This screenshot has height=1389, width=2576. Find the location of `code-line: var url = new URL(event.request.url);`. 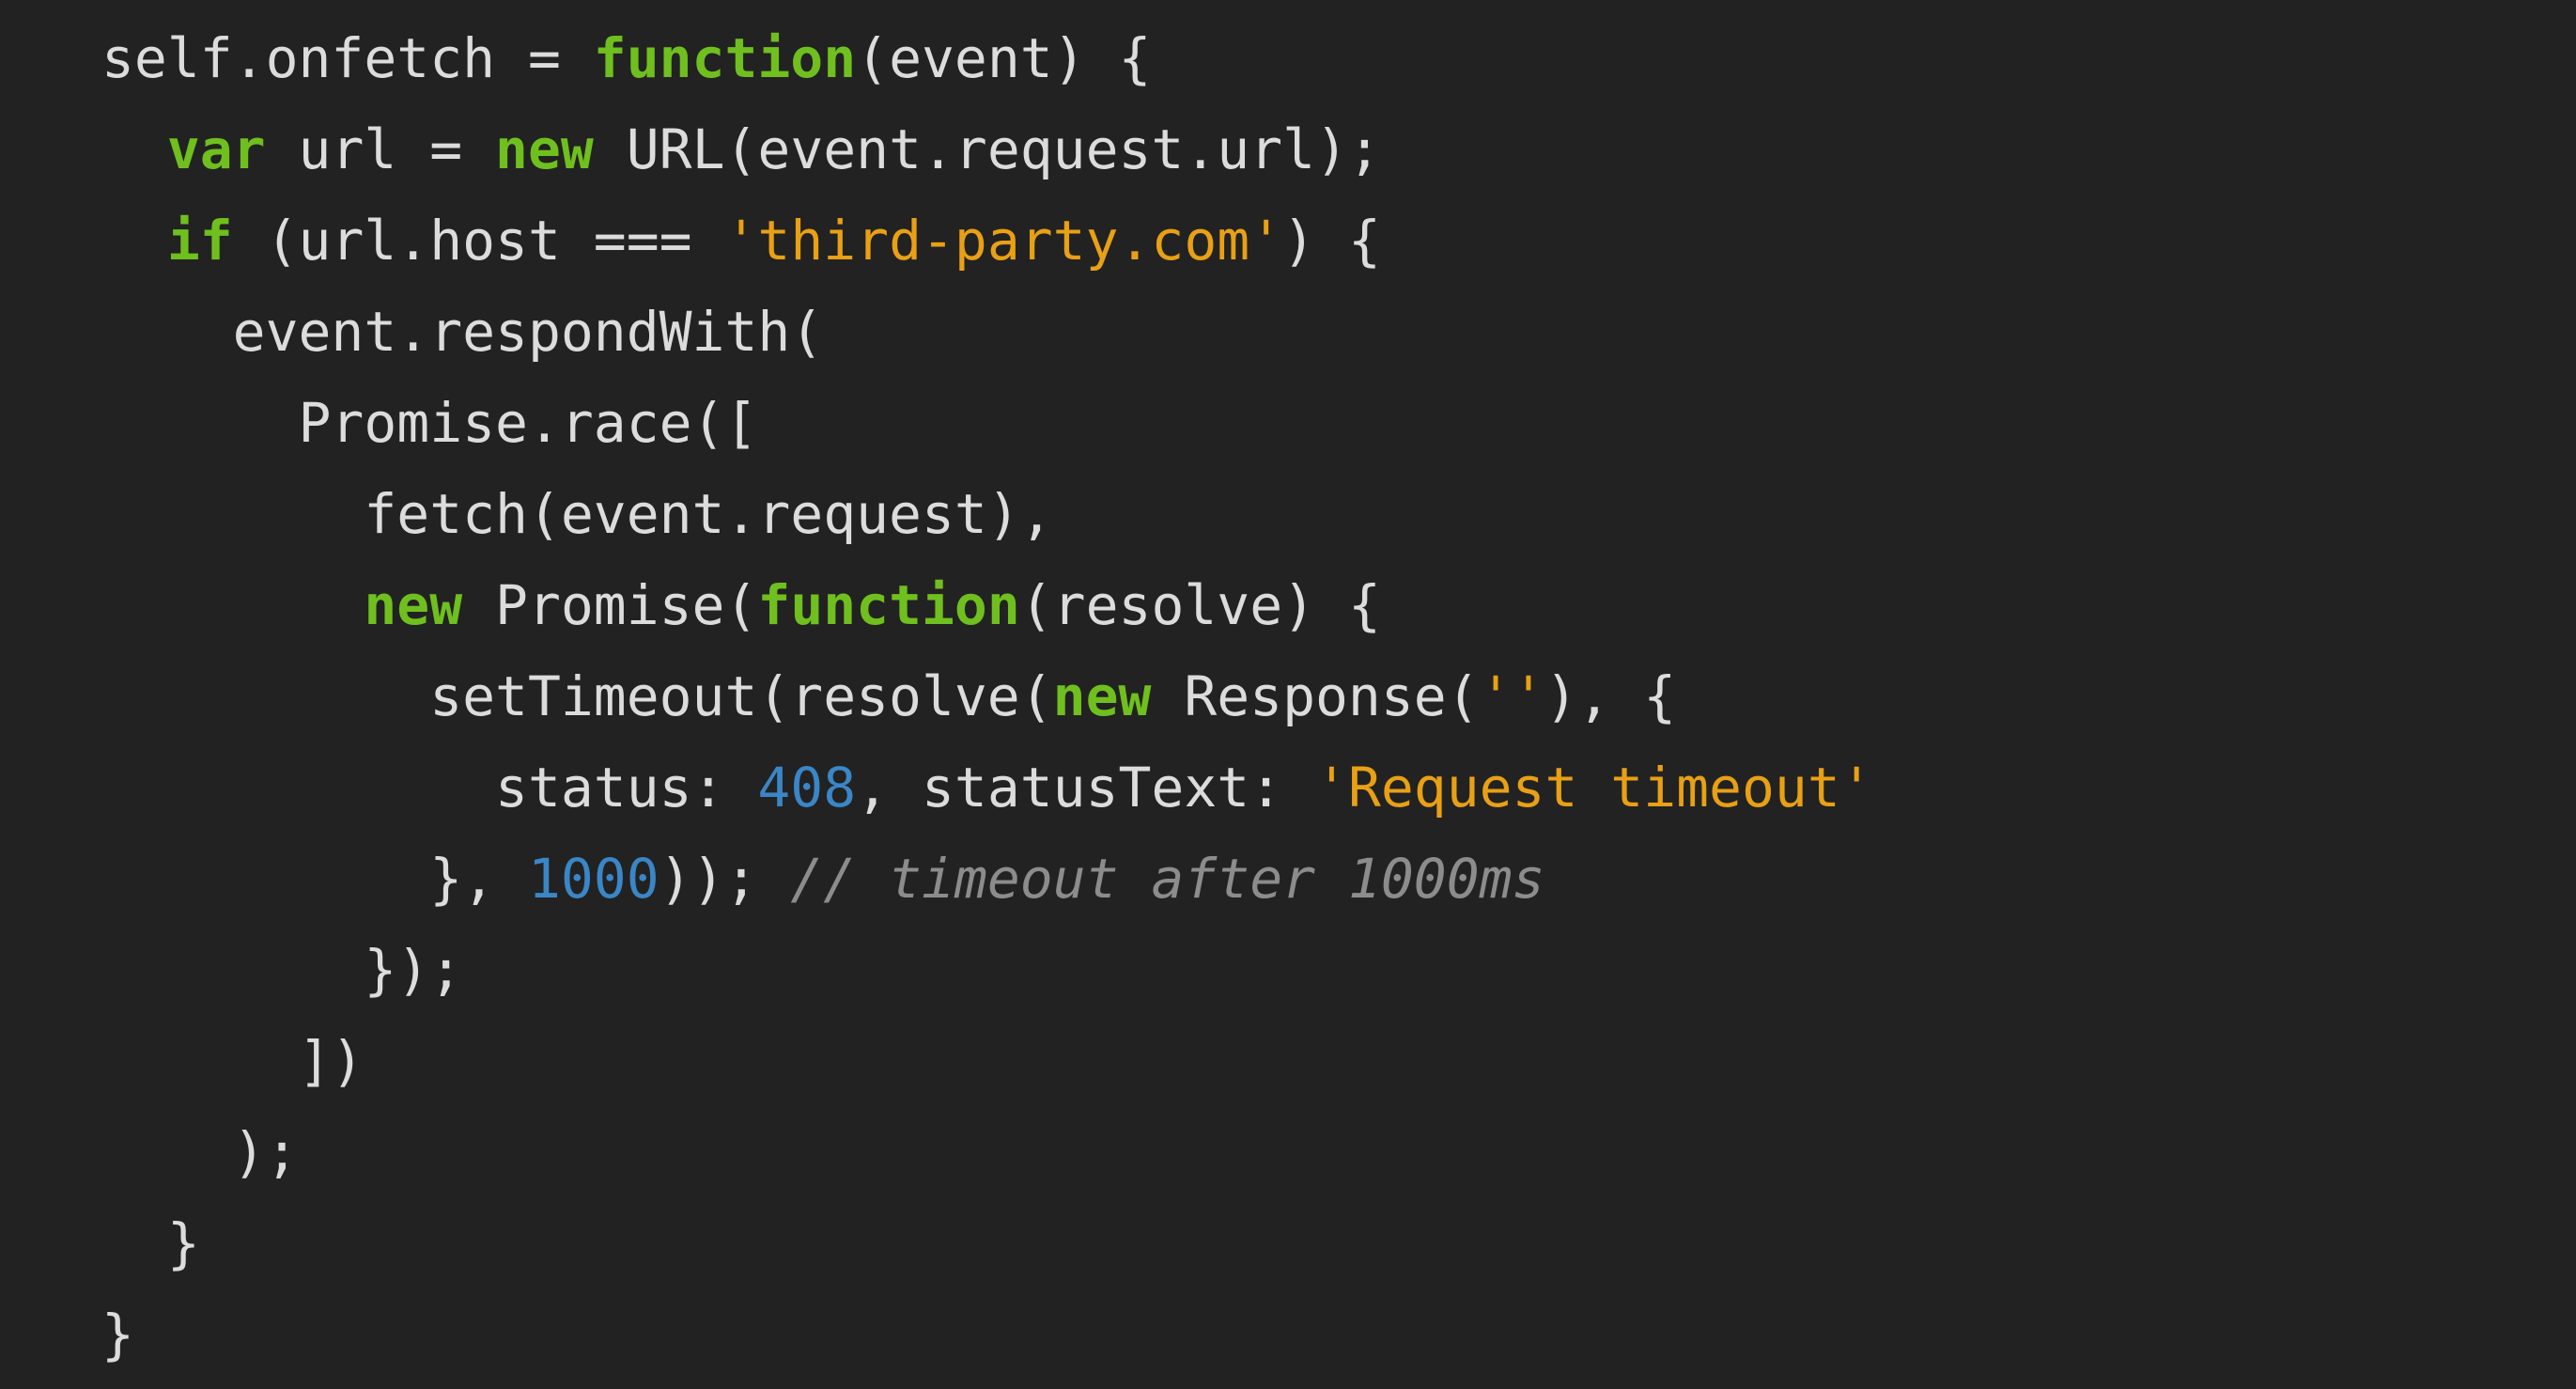

code-line: var url = new URL(event.request.url); is located at coordinates (987, 149).